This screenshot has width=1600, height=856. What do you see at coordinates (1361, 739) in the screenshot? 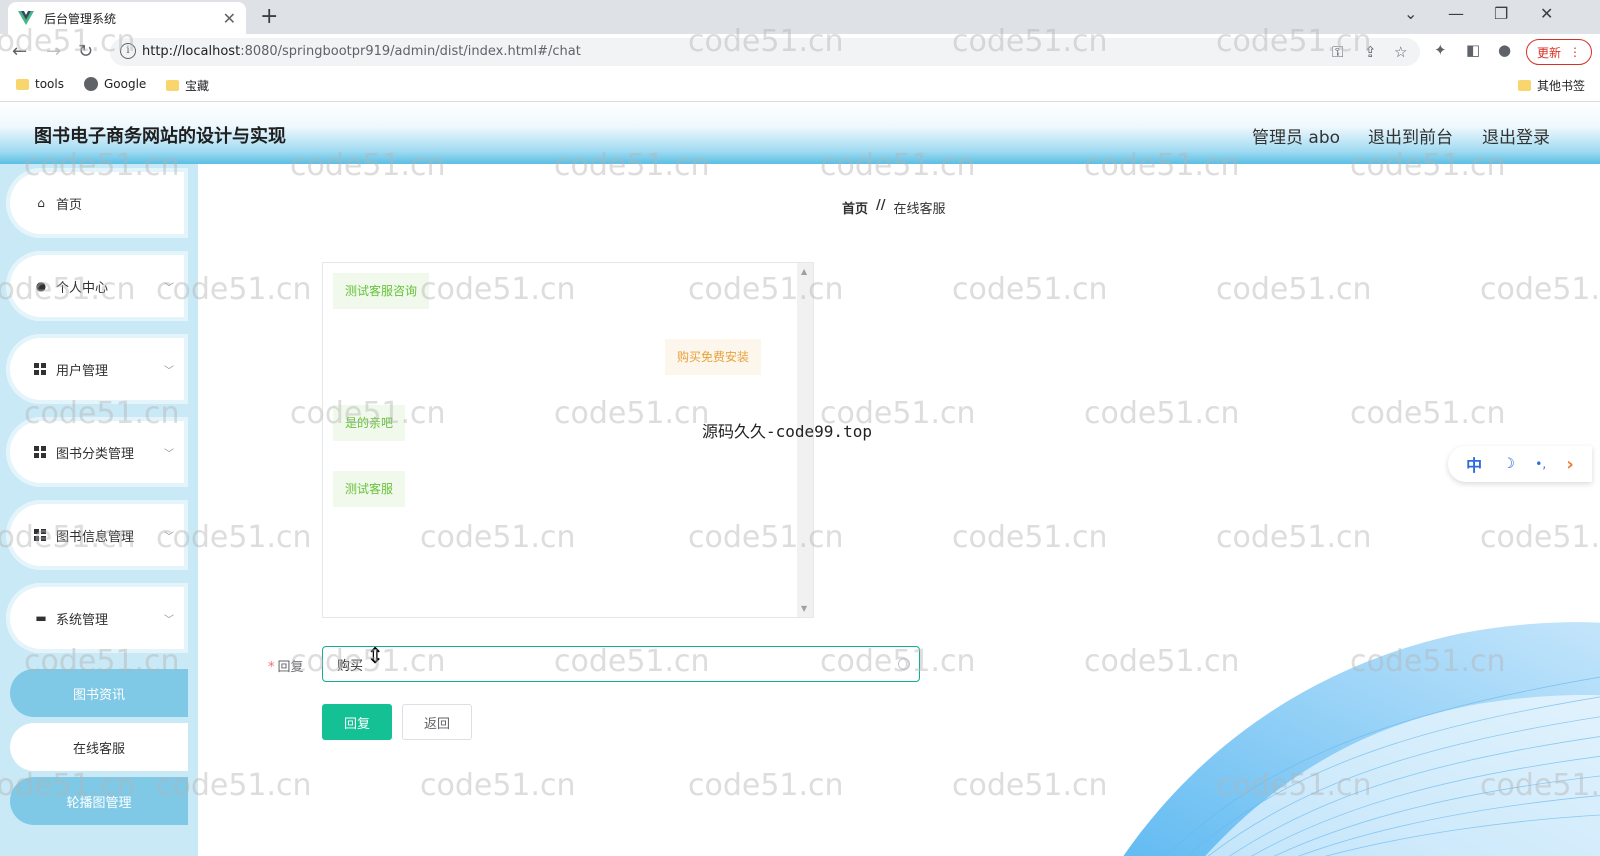
I see `wave-decoration` at bounding box center [1361, 739].